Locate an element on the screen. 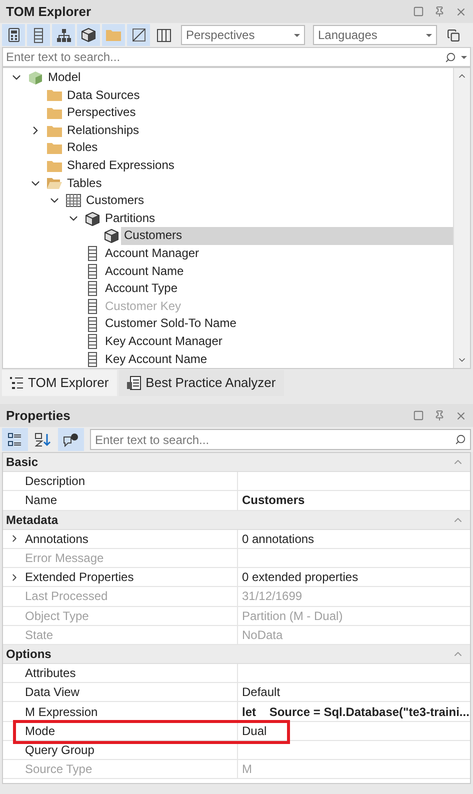  category-header: Metadata is located at coordinates (236, 520).